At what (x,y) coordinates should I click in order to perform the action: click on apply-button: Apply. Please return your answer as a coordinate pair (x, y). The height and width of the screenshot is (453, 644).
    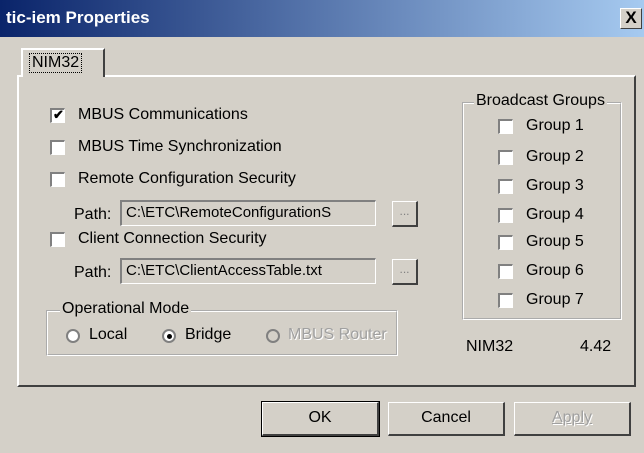
    Looking at the image, I should click on (572, 419).